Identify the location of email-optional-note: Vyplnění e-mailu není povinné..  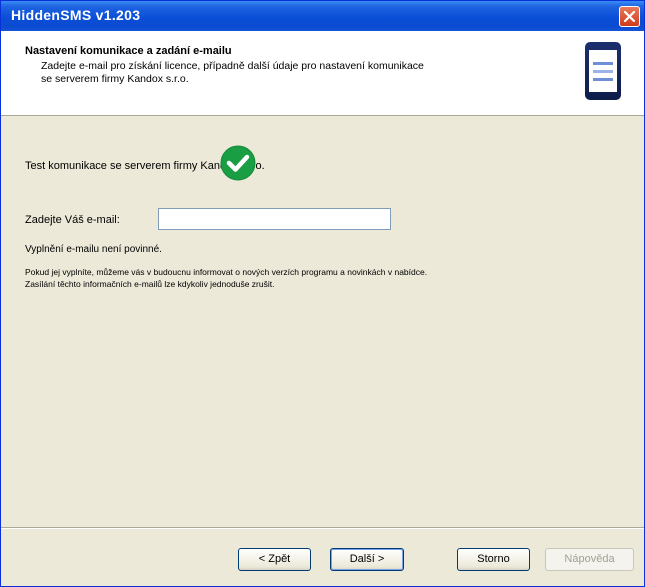
(93, 249).